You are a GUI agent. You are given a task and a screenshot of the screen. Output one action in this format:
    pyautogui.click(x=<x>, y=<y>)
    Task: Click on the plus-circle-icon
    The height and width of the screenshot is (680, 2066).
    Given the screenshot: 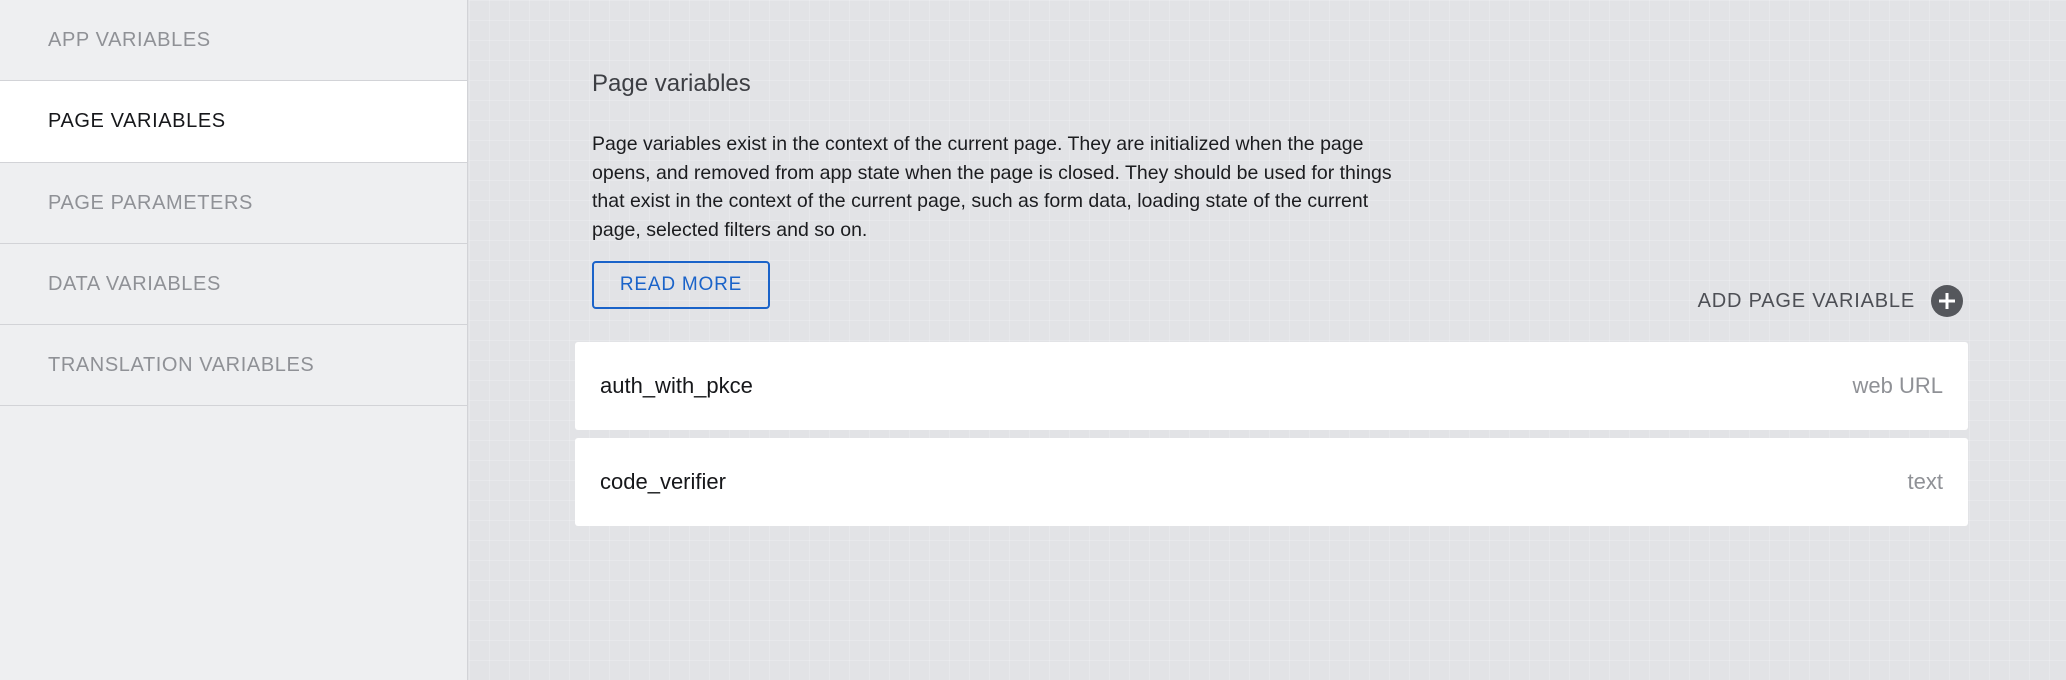 What is the action you would take?
    pyautogui.click(x=1947, y=301)
    